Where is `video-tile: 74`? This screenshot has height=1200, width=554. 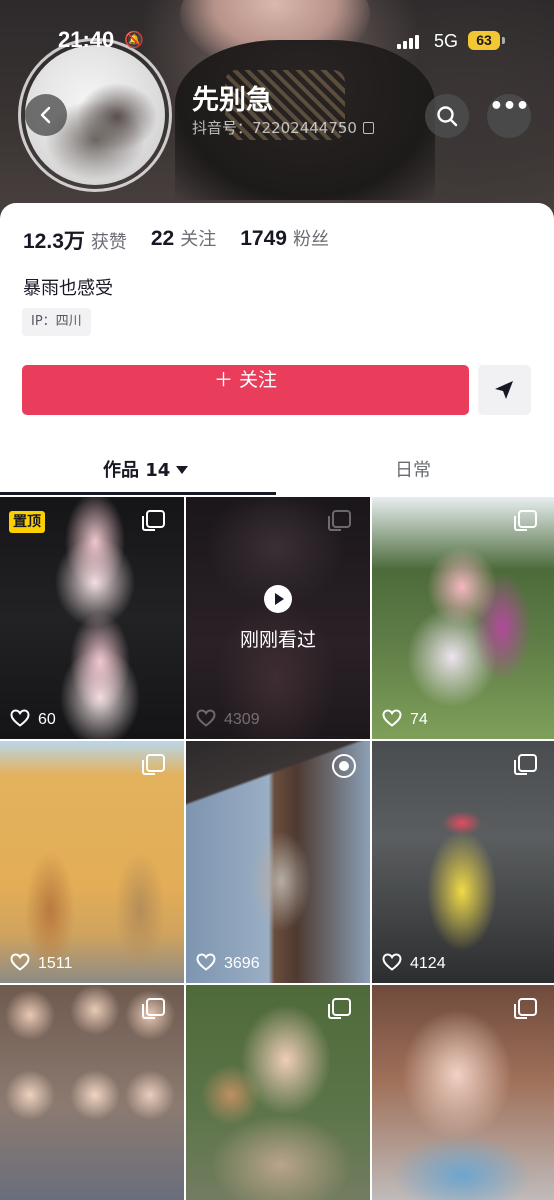
video-tile: 74 is located at coordinates (463, 618).